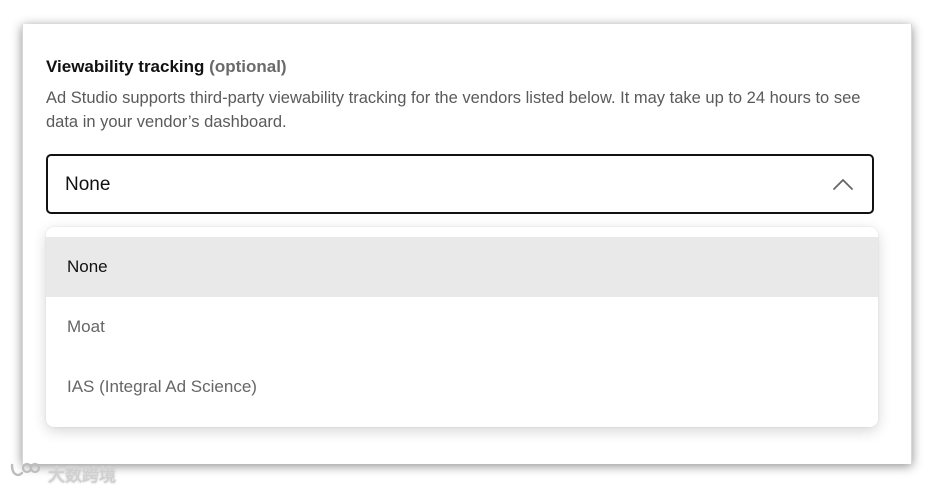 The height and width of the screenshot is (491, 936). Describe the element at coordinates (248, 66) in the screenshot. I see `optional-label: (optional)` at that location.